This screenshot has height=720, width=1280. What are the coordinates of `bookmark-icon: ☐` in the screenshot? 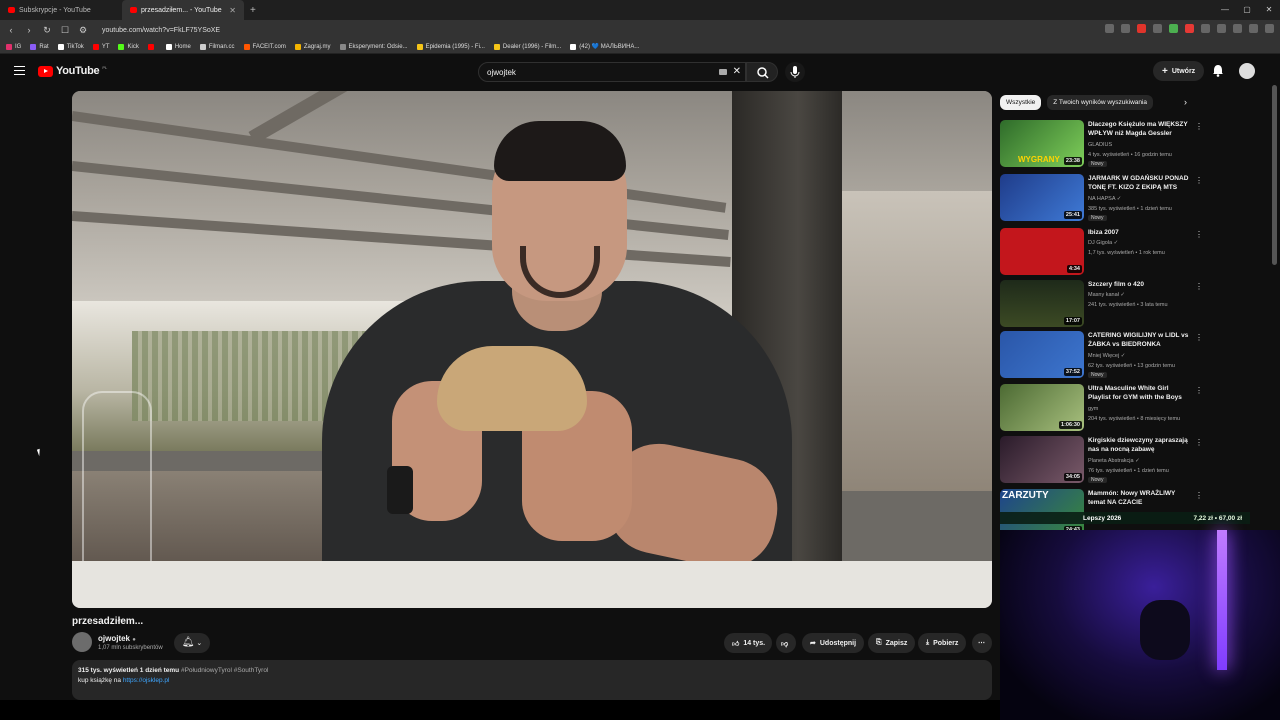 It's located at (65, 30).